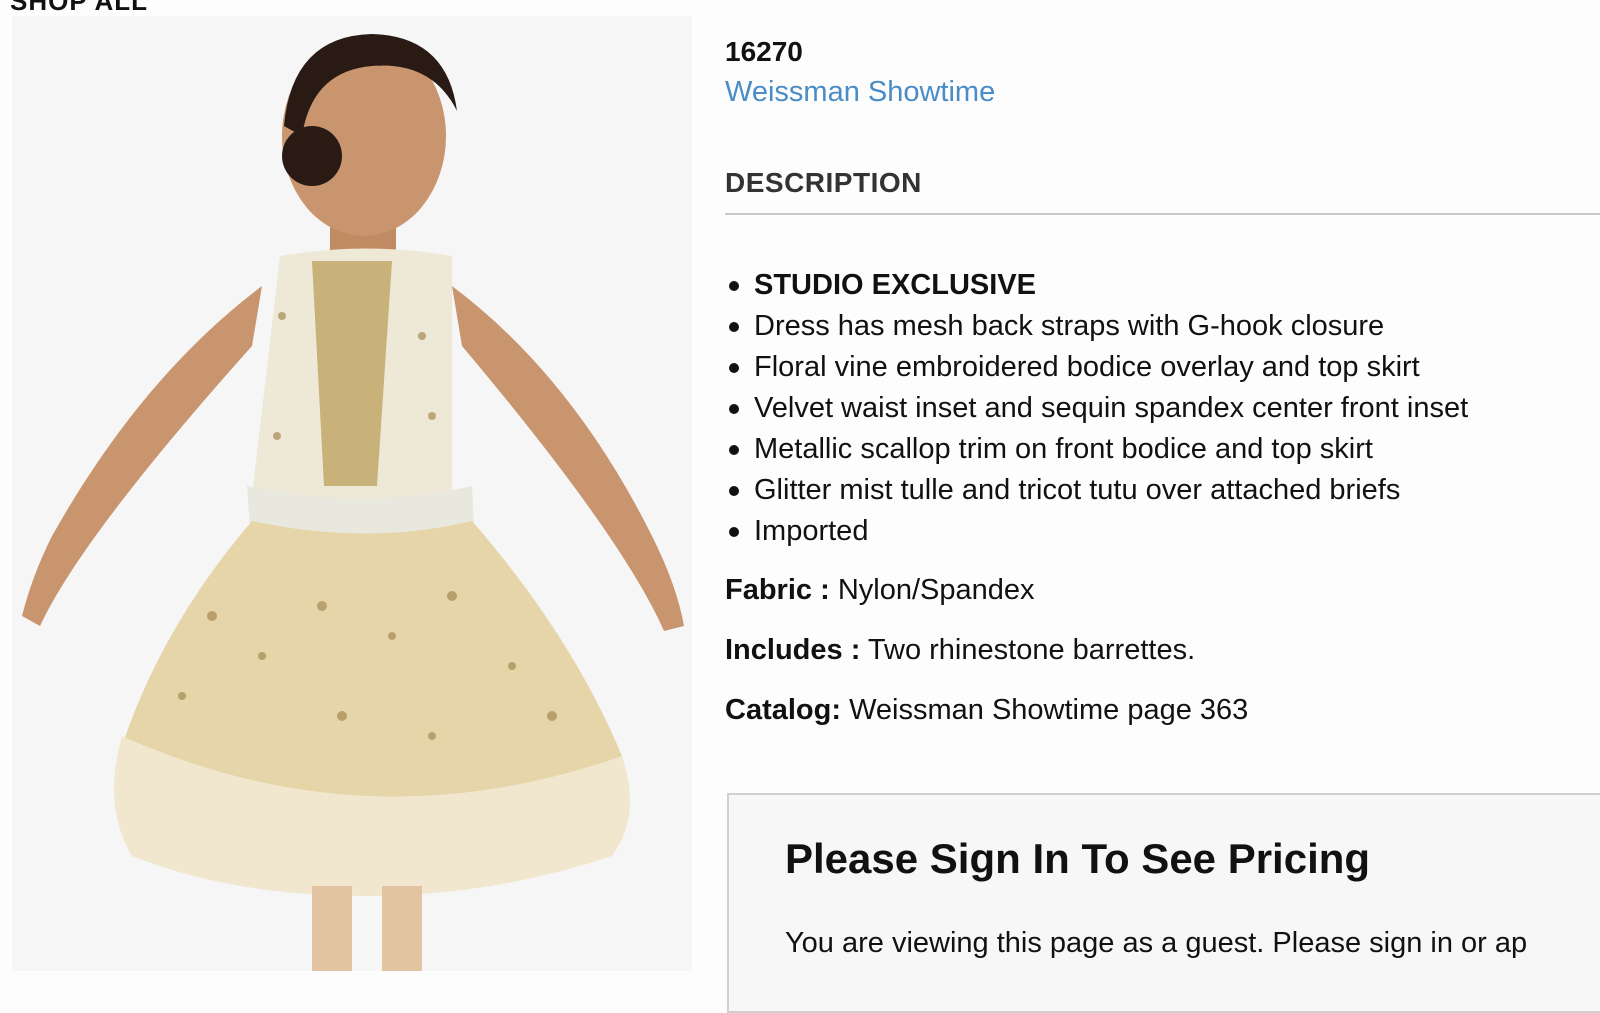 The width and height of the screenshot is (1600, 1013). I want to click on brand-link: Weissman Showtime, so click(1162, 92).